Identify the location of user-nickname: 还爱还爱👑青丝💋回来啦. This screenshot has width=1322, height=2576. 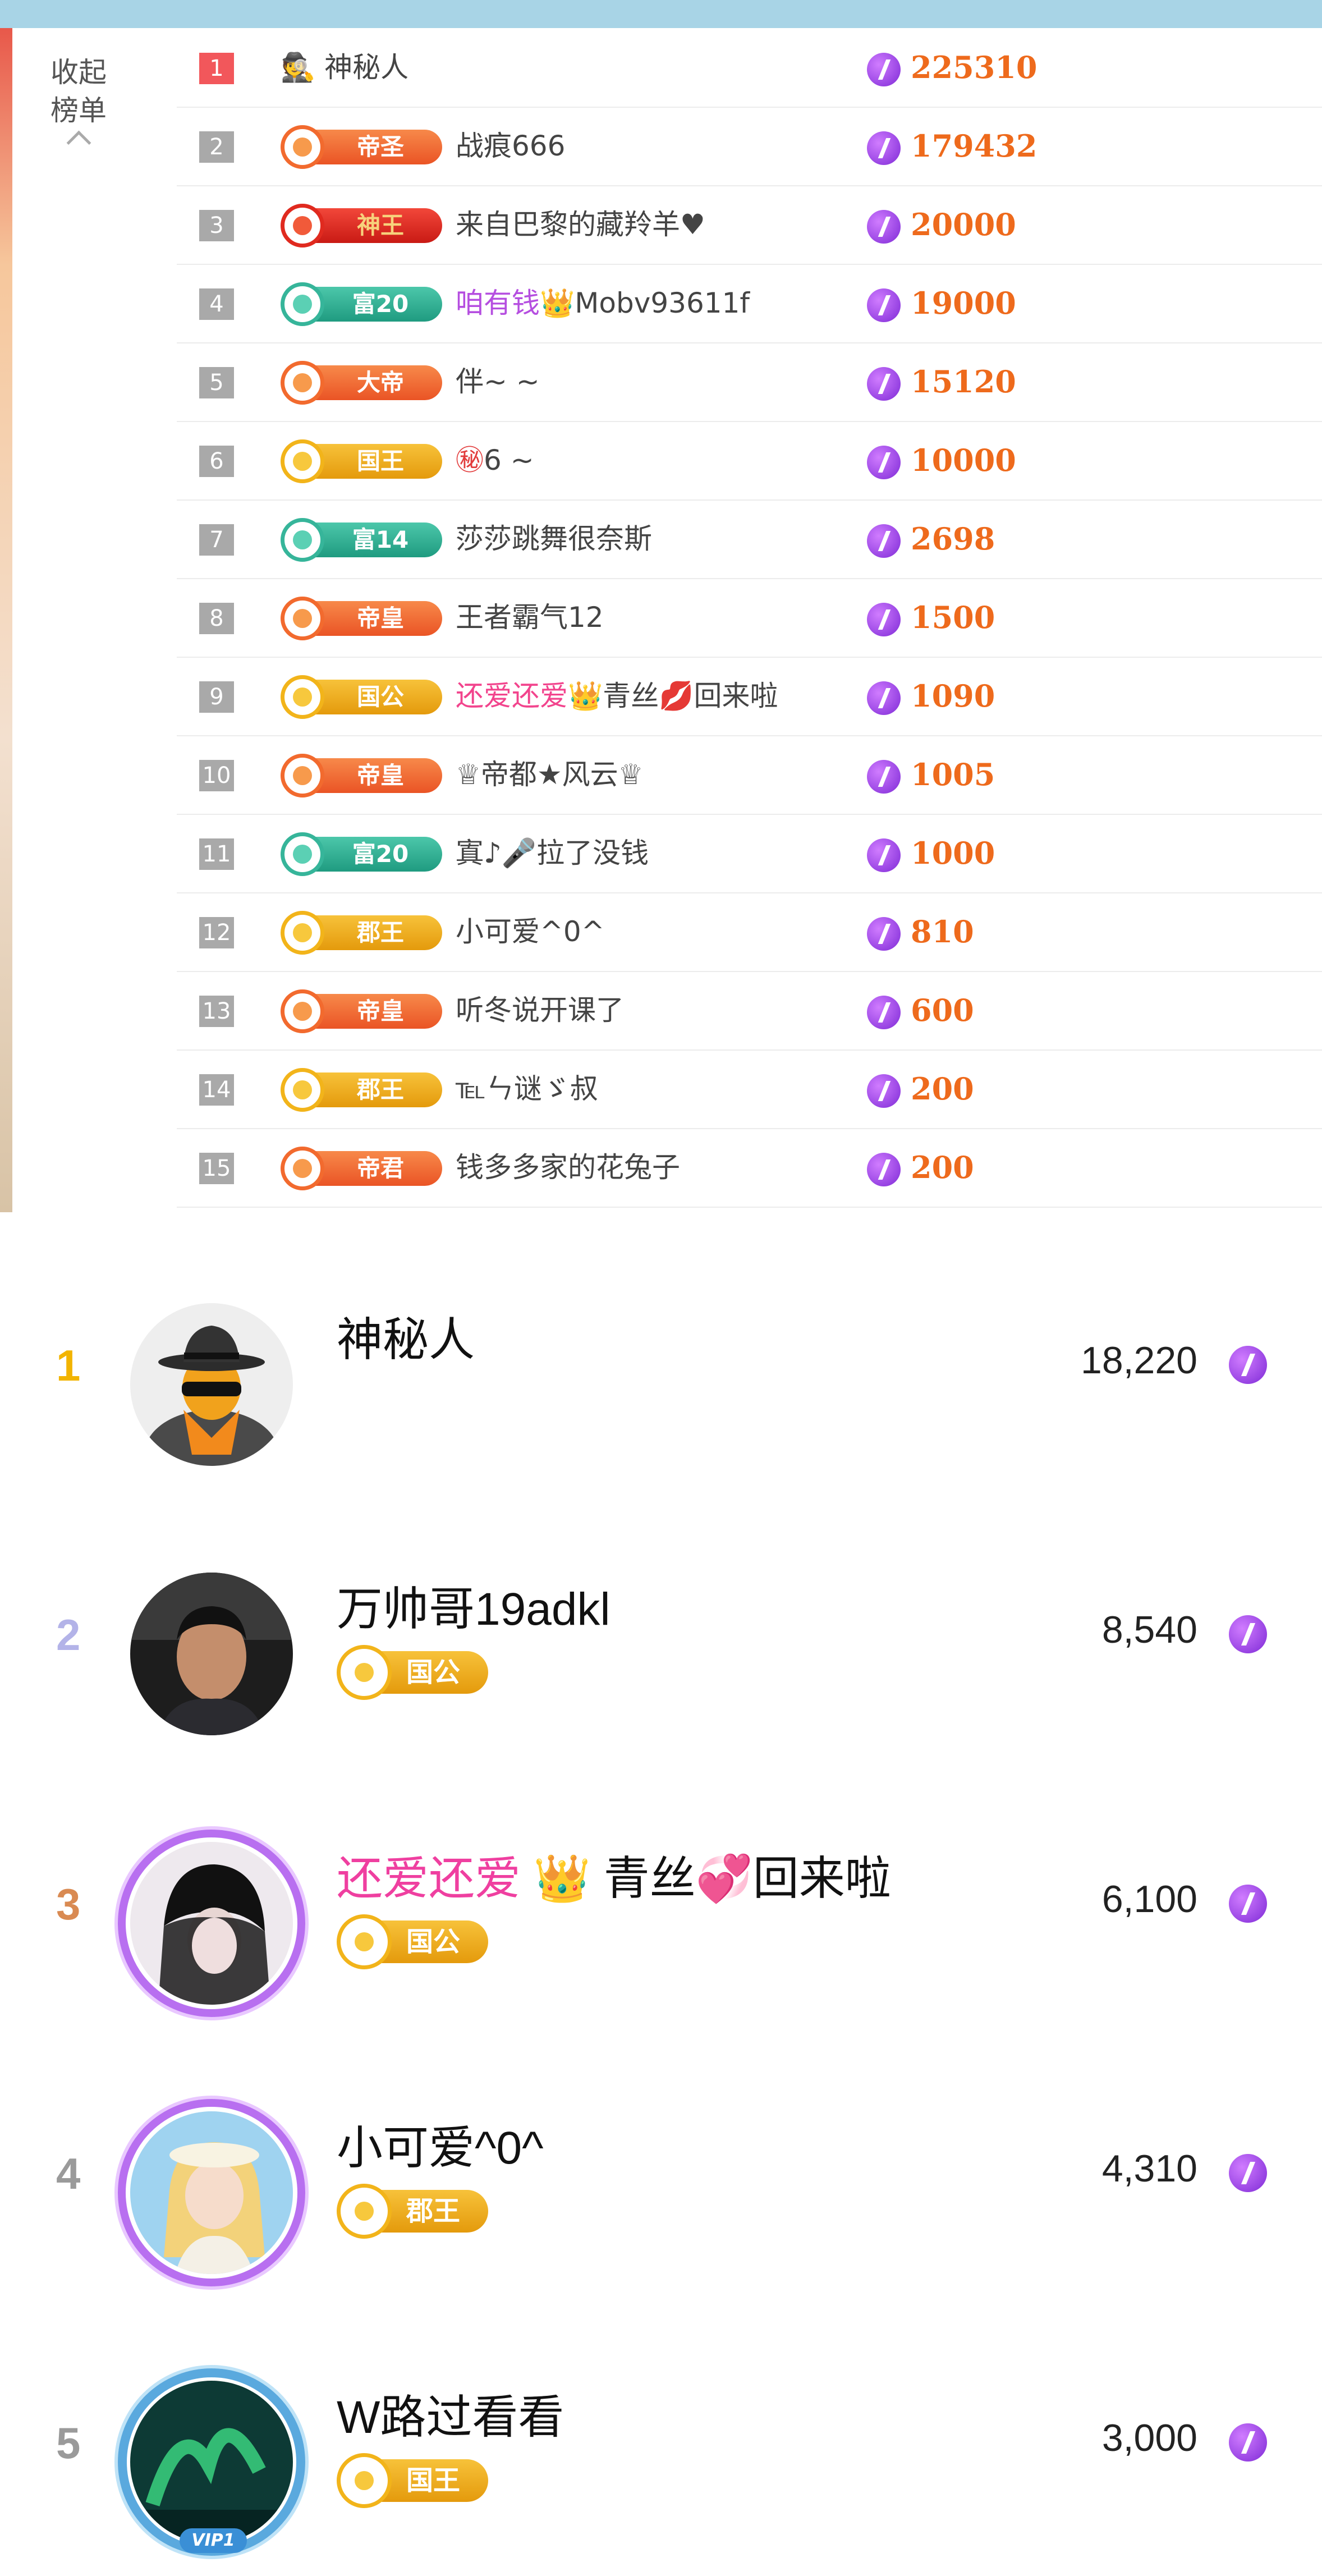
(617, 696).